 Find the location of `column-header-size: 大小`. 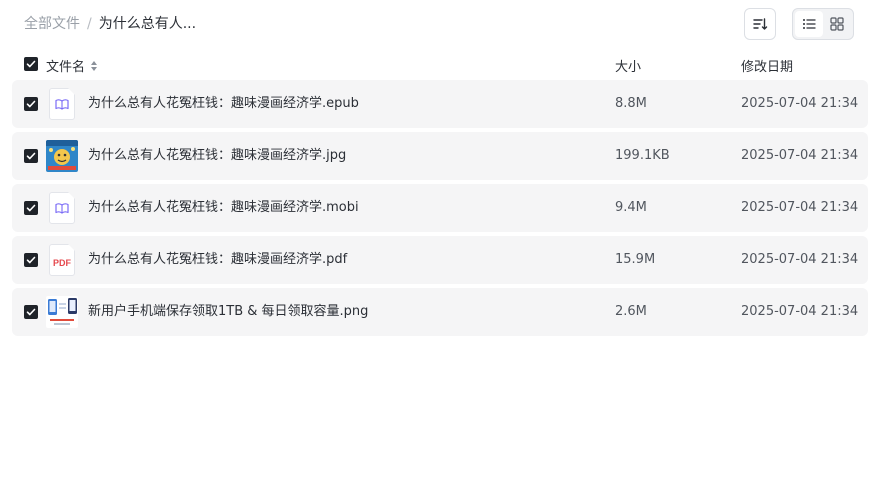

column-header-size: 大小 is located at coordinates (628, 65).